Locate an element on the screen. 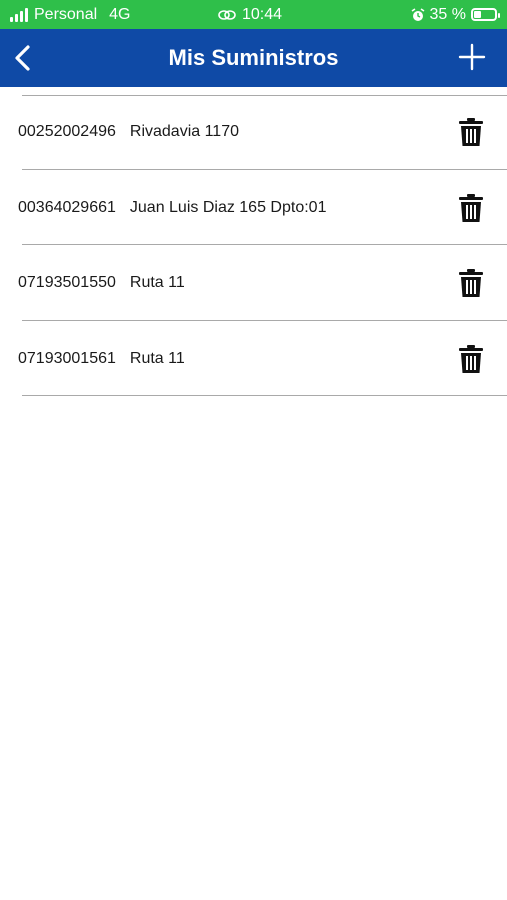 This screenshot has width=507, height=900. link-icon is located at coordinates (227, 14).